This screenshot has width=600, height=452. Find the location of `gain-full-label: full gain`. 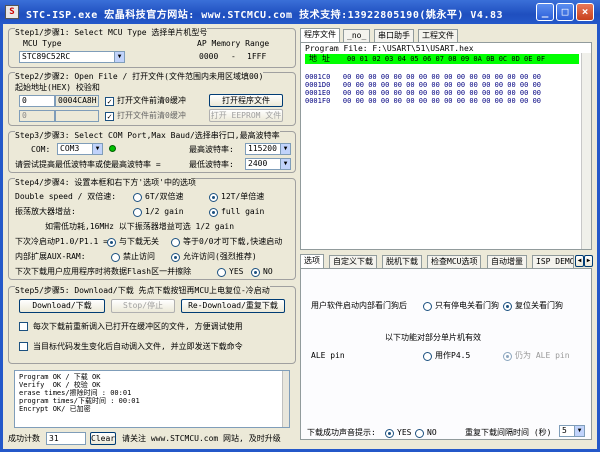

gain-full-label: full gain is located at coordinates (243, 211).